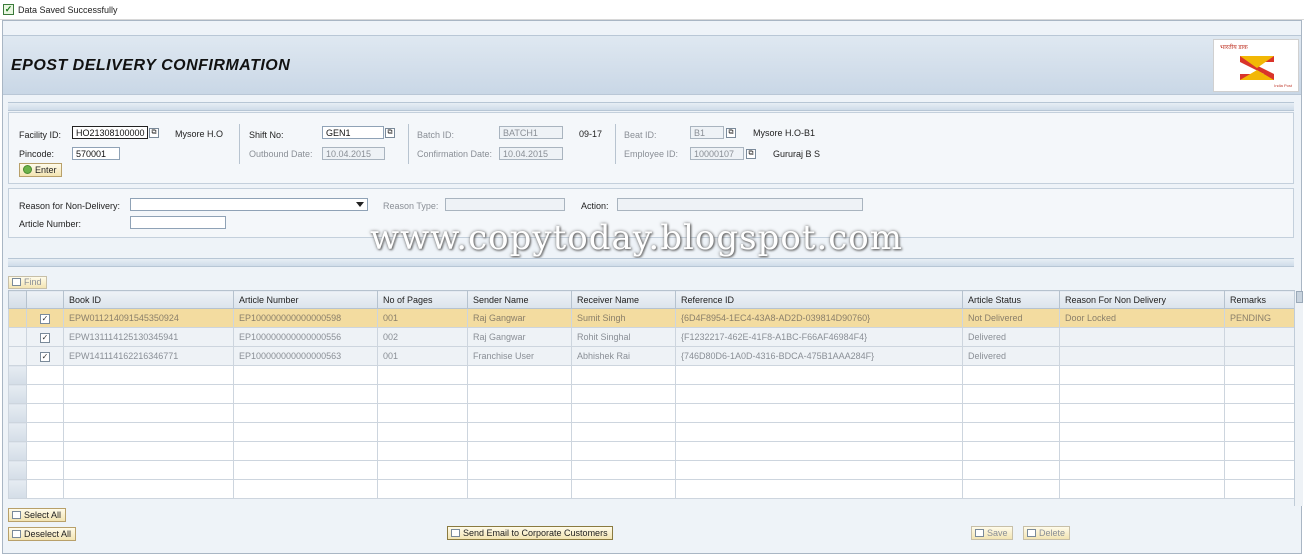  I want to click on row-selector-header, so click(17, 299).